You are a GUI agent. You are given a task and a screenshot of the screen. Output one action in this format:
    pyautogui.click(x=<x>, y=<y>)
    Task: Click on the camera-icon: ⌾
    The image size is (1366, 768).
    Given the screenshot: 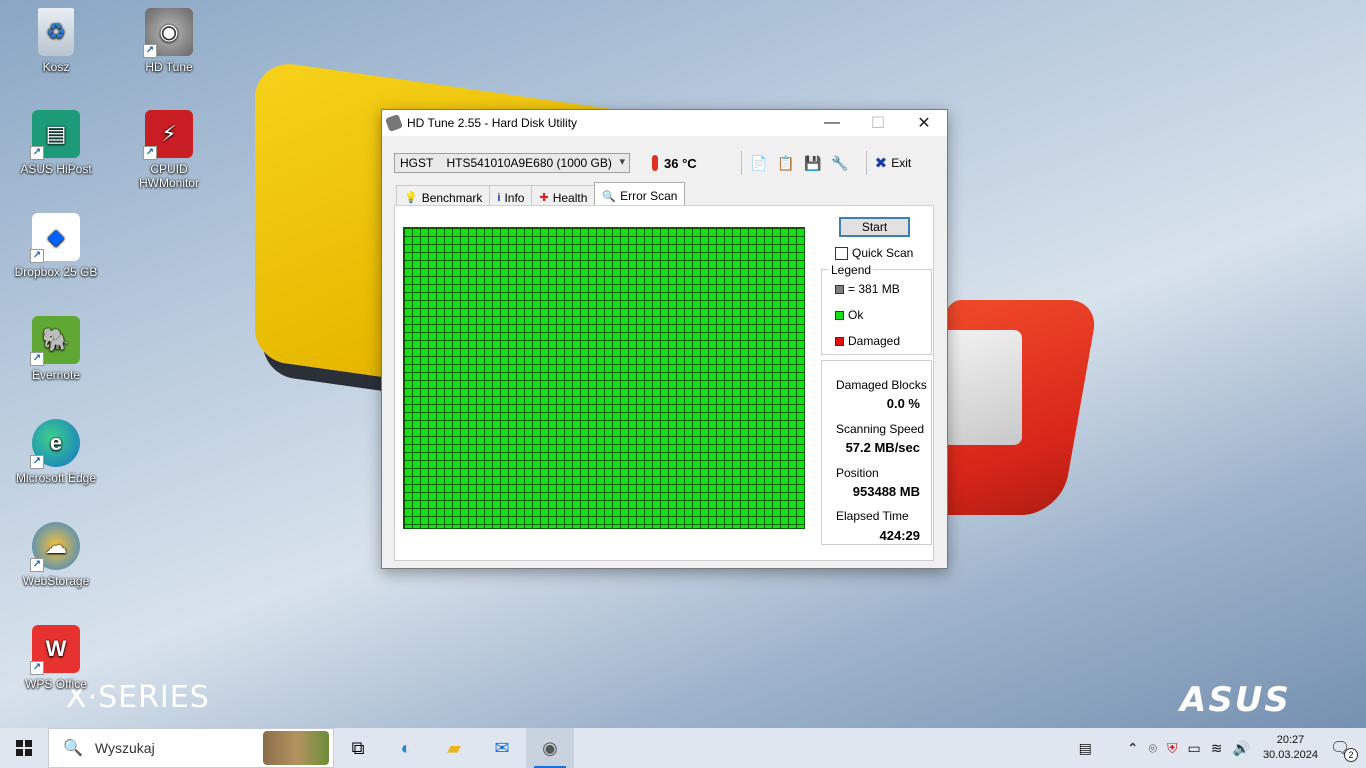 What is the action you would take?
    pyautogui.click(x=1153, y=748)
    